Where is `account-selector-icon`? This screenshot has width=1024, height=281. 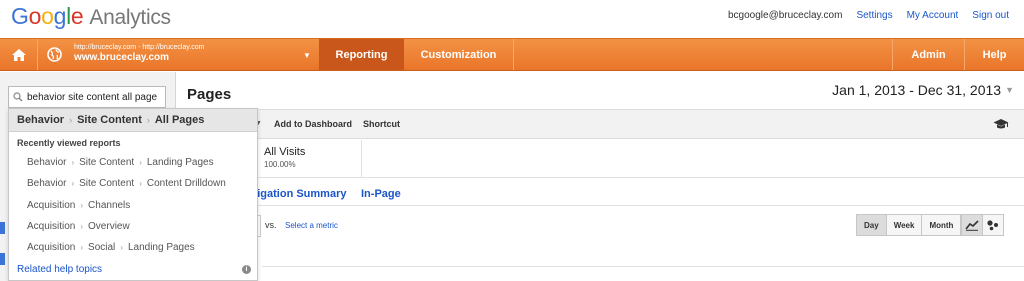
account-selector-icon is located at coordinates (54, 54).